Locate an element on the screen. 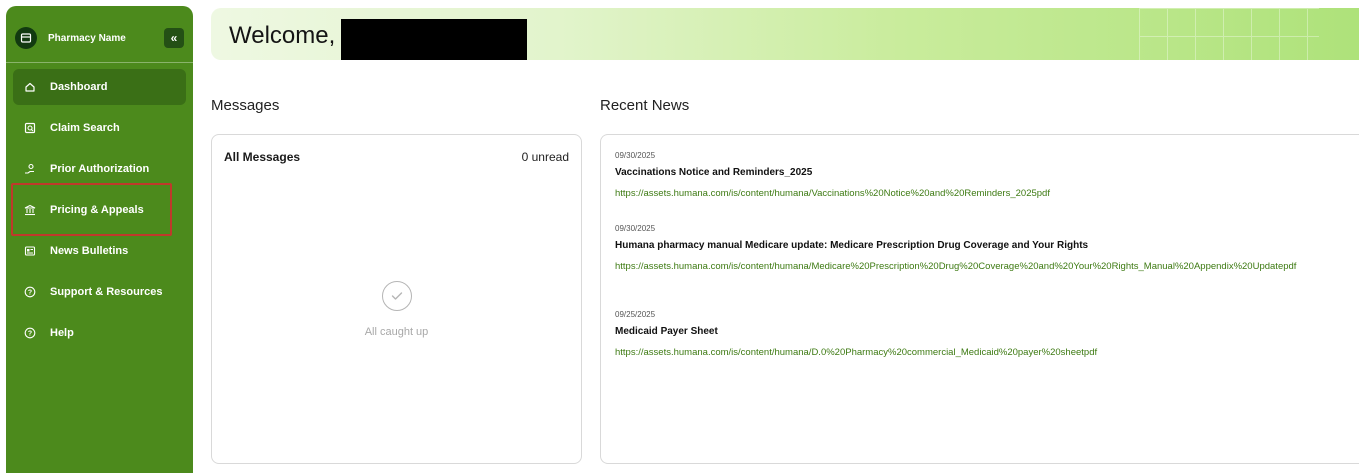 The width and height of the screenshot is (1359, 473). empty-state-text: All caught up is located at coordinates (396, 332).